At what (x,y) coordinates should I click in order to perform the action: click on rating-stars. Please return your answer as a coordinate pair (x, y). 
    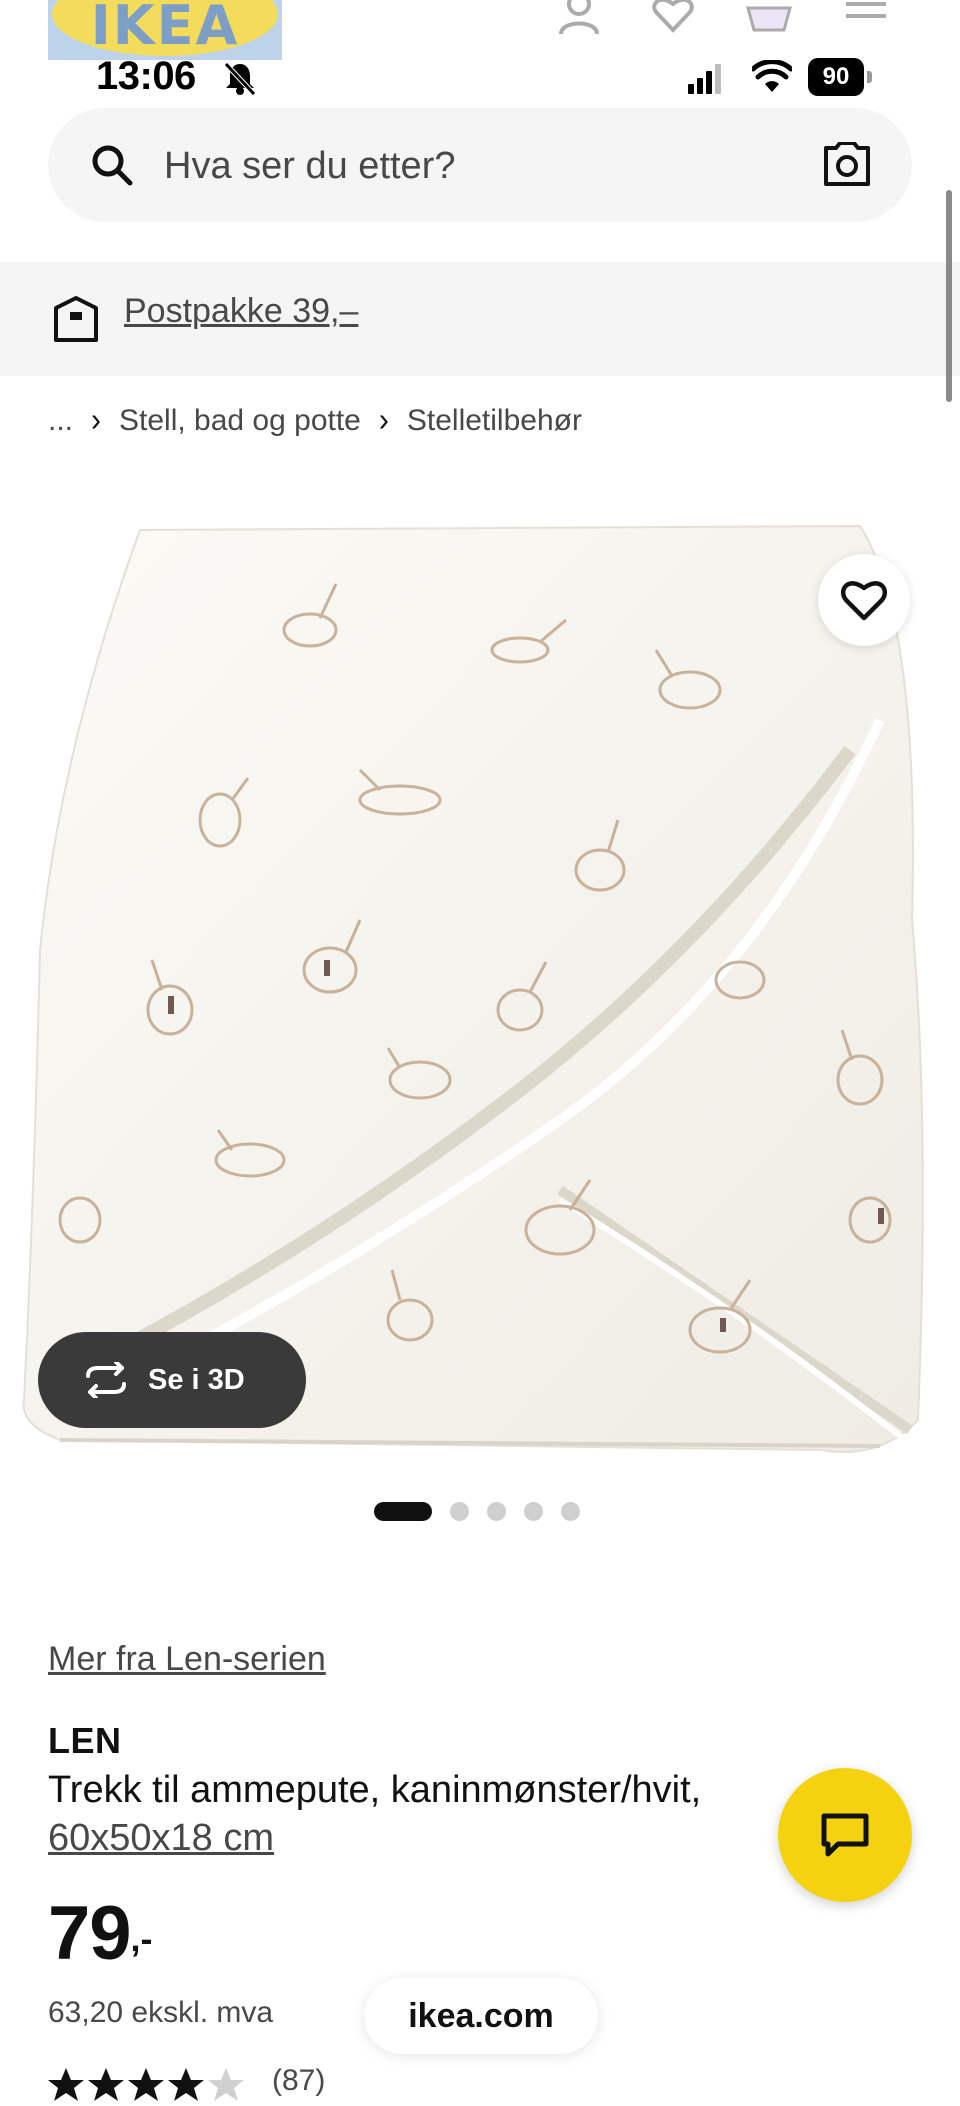
    Looking at the image, I should click on (153, 2086).